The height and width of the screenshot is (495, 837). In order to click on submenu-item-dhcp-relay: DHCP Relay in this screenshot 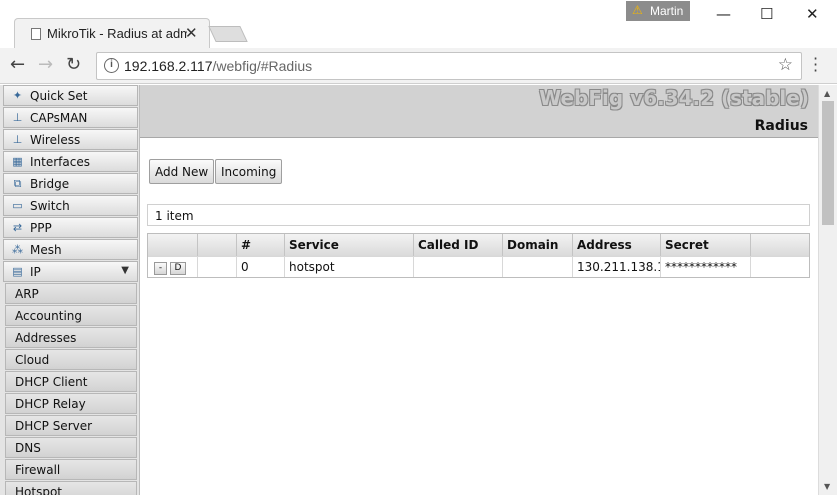, I will do `click(71, 403)`.